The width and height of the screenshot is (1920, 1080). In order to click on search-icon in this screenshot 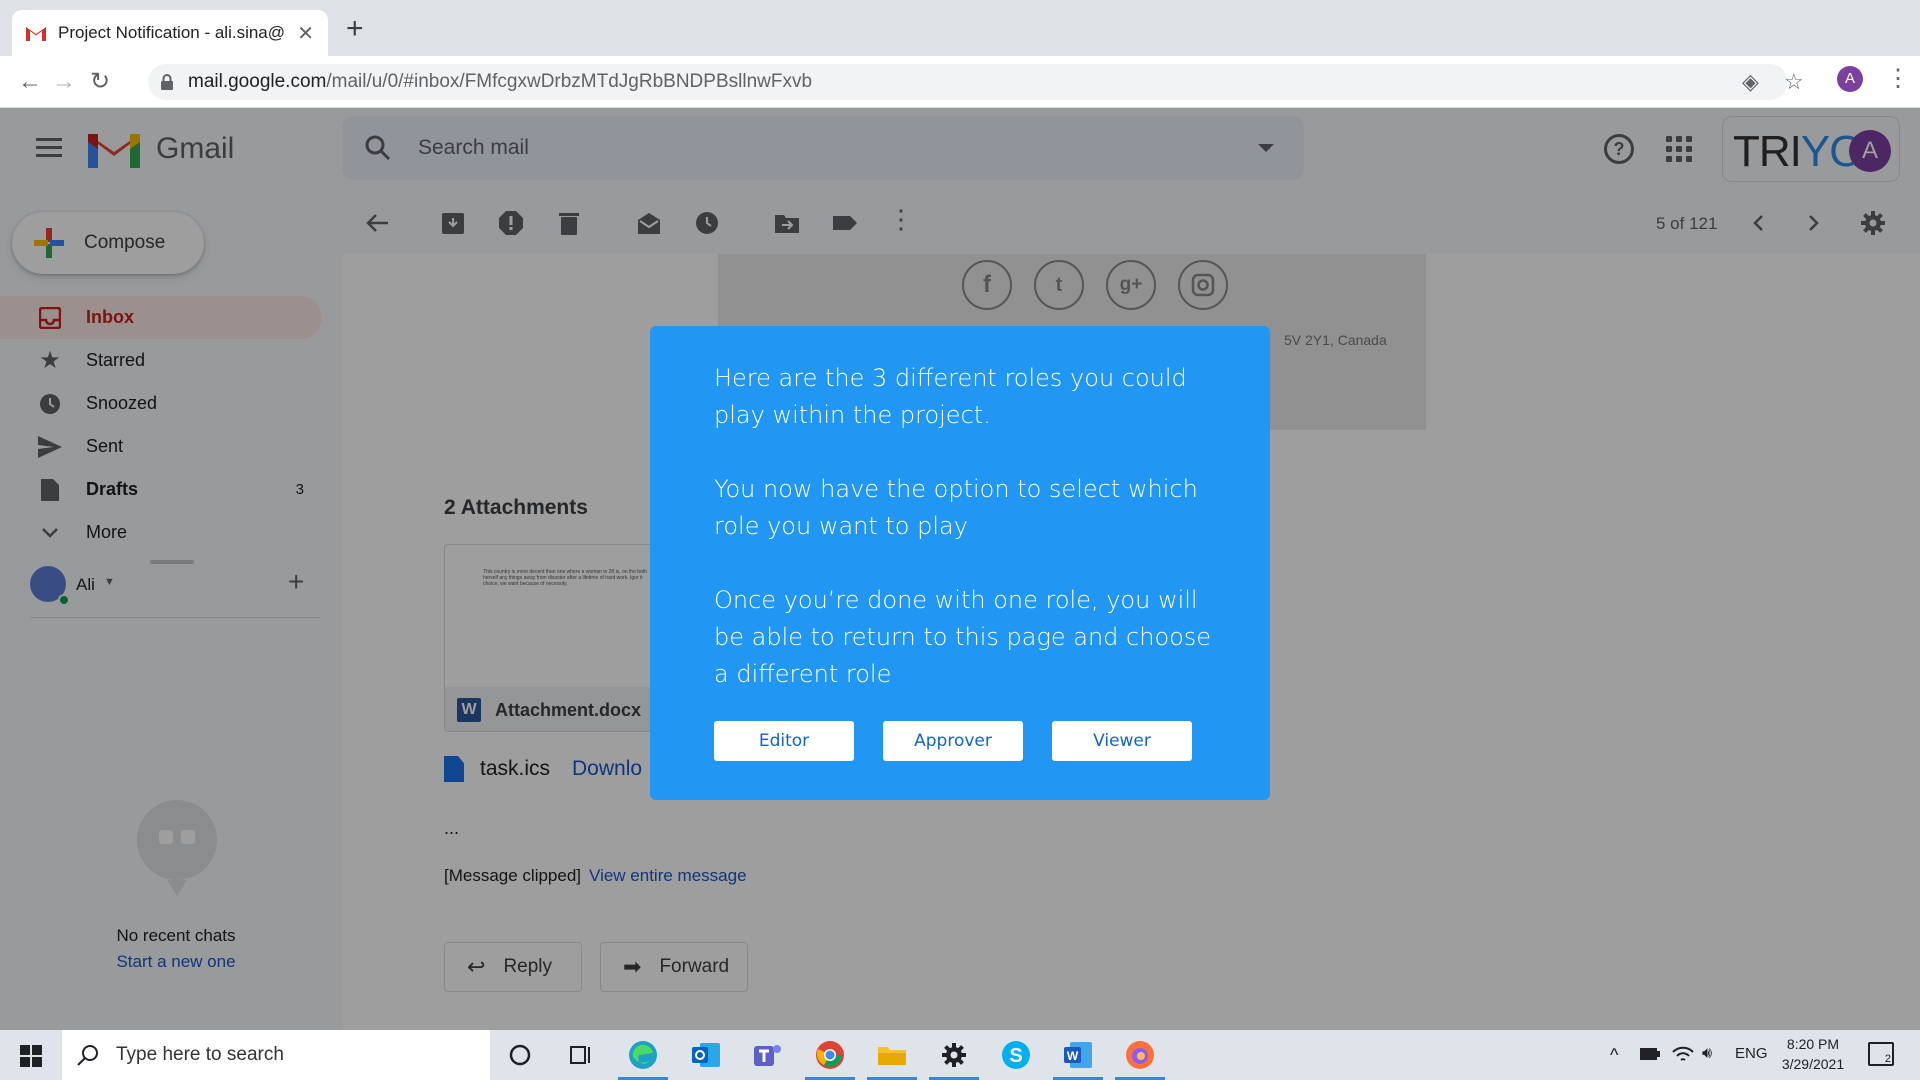, I will do `click(87, 1055)`.